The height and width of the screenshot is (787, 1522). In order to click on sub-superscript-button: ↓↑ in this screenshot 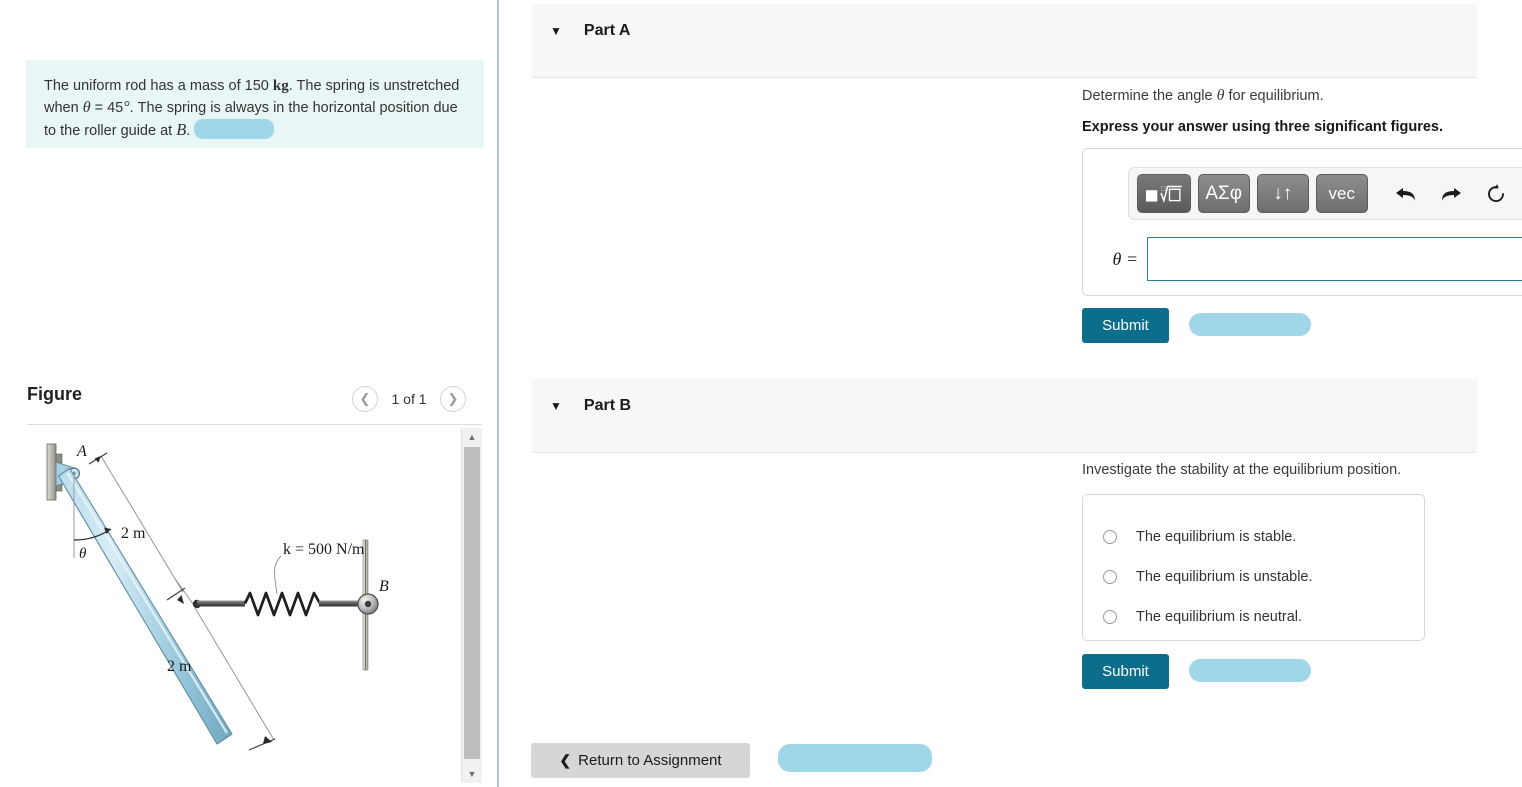, I will do `click(1282, 193)`.